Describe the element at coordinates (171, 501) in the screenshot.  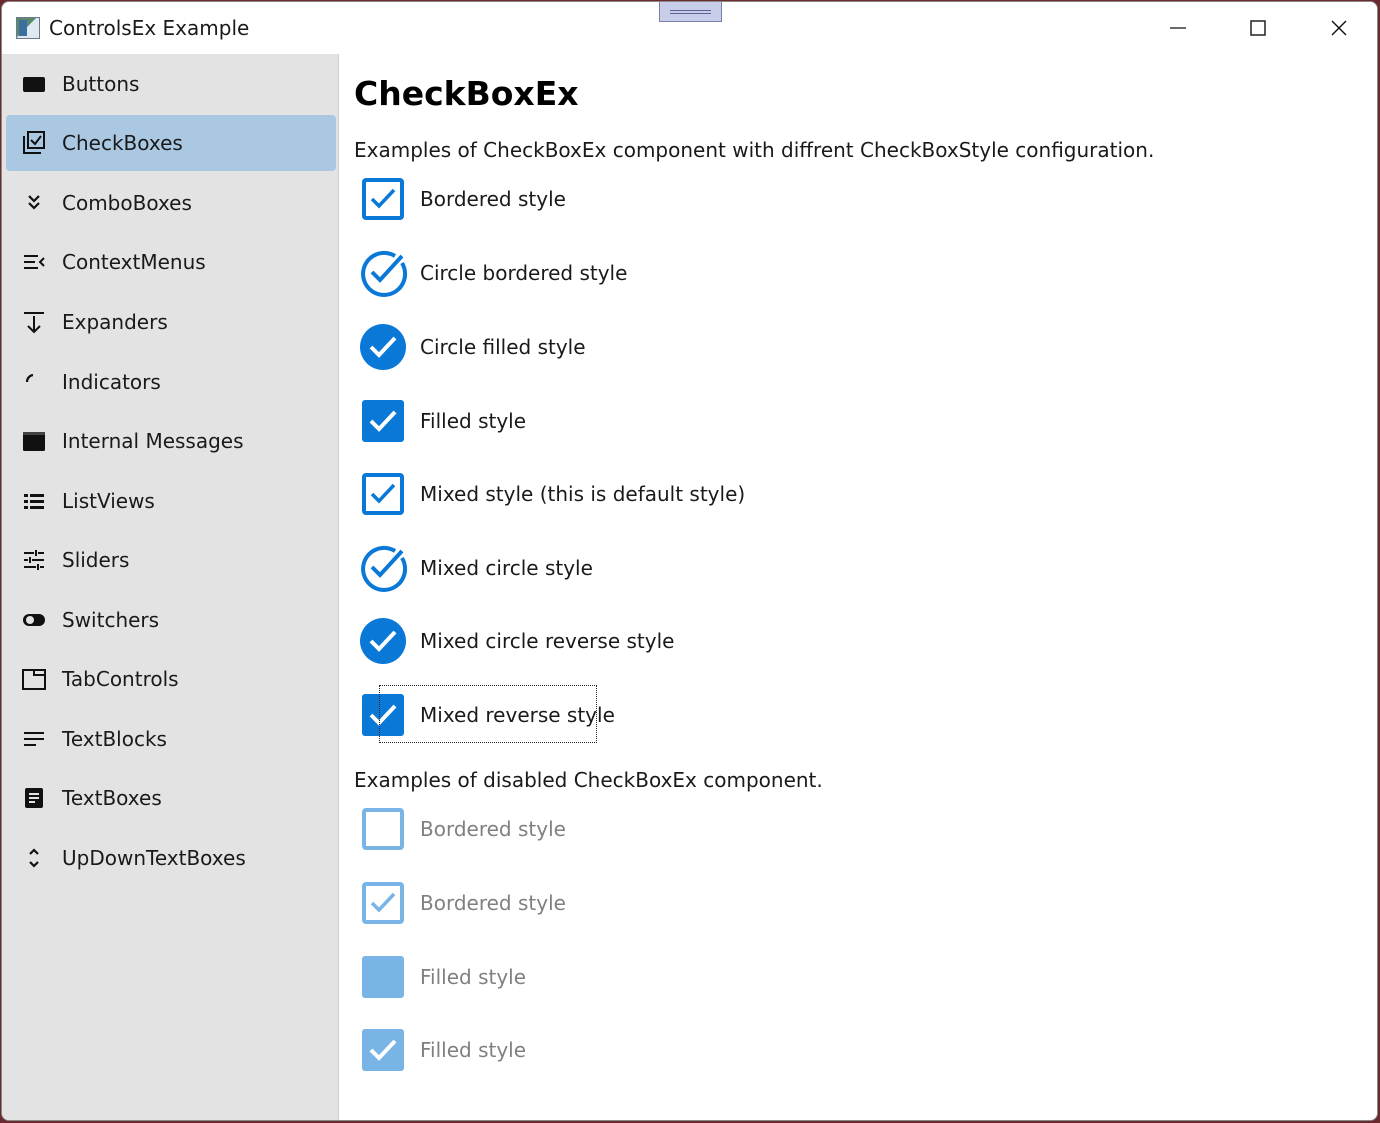
I see `sidebar-item-listviews: ListViews` at that location.